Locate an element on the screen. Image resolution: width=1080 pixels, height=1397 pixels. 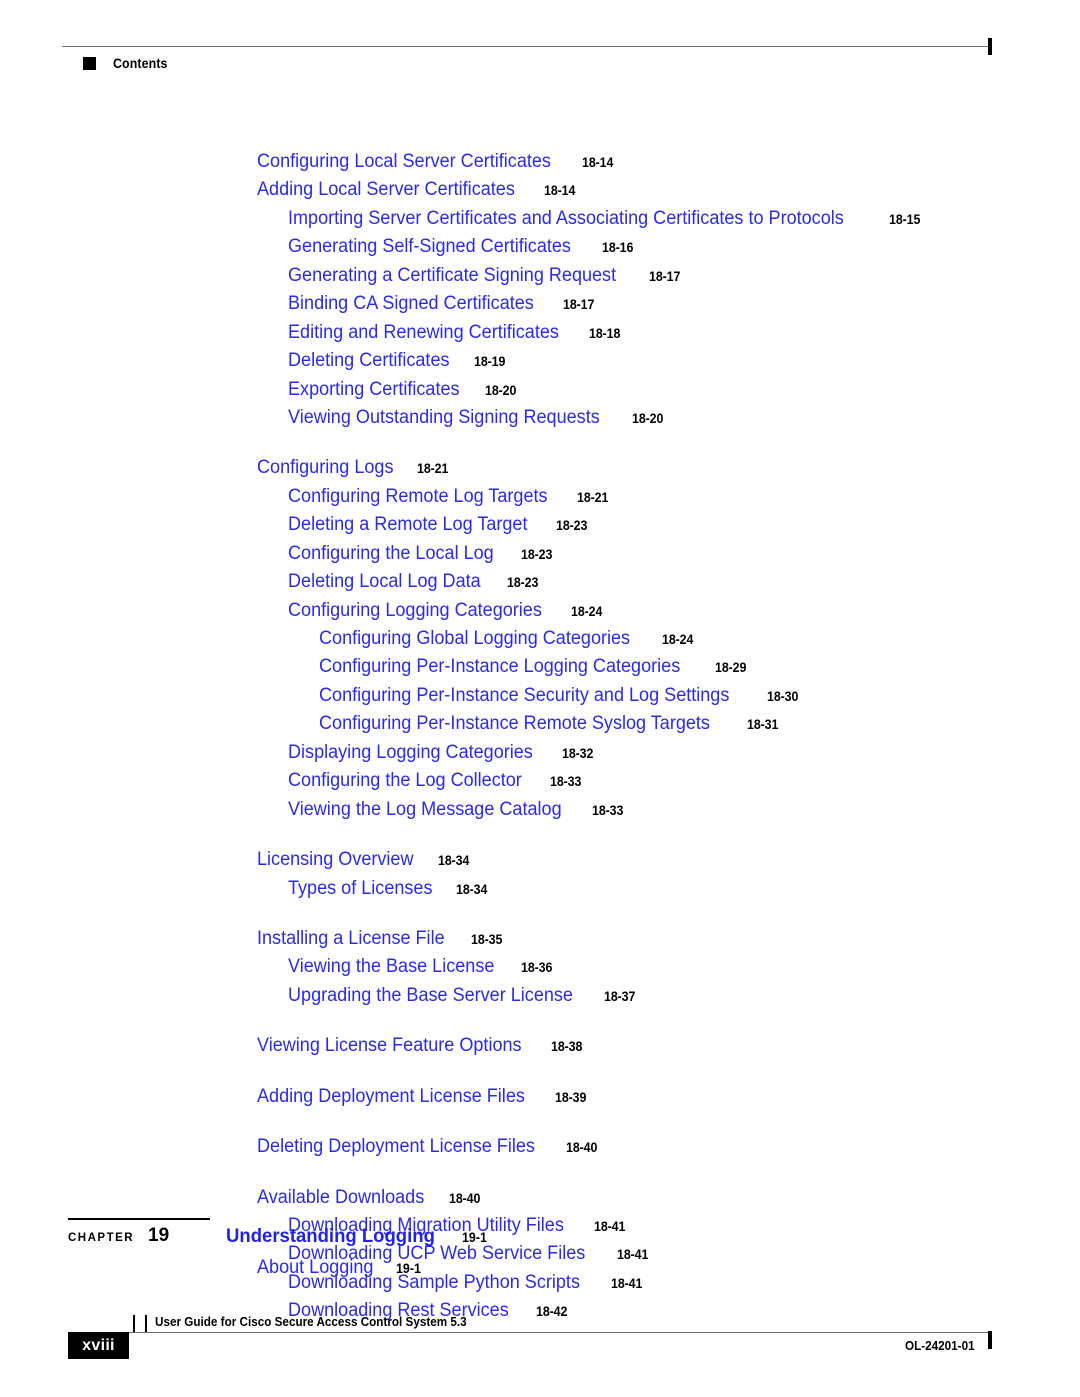
toc-entry-title: Viewing Outstanding Signing Requests is located at coordinates (444, 418).